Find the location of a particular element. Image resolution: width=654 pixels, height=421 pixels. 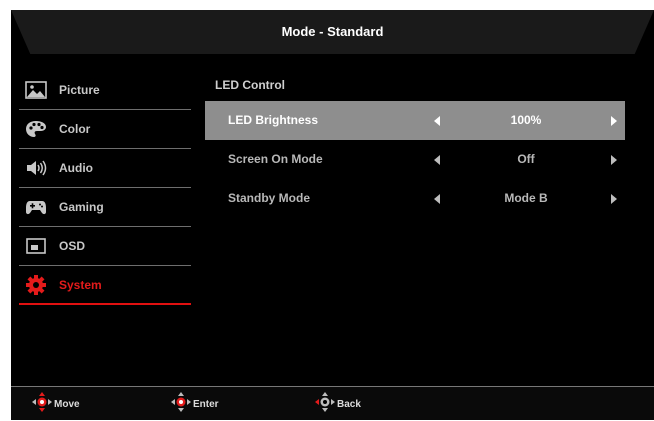

footer-enter-hint: Enter is located at coordinates (194, 404).